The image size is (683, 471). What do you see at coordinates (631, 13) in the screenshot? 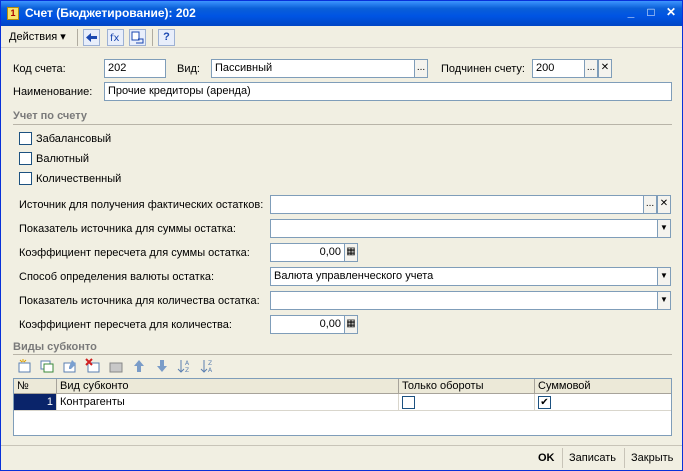
I see `minimize-button: _` at bounding box center [631, 13].